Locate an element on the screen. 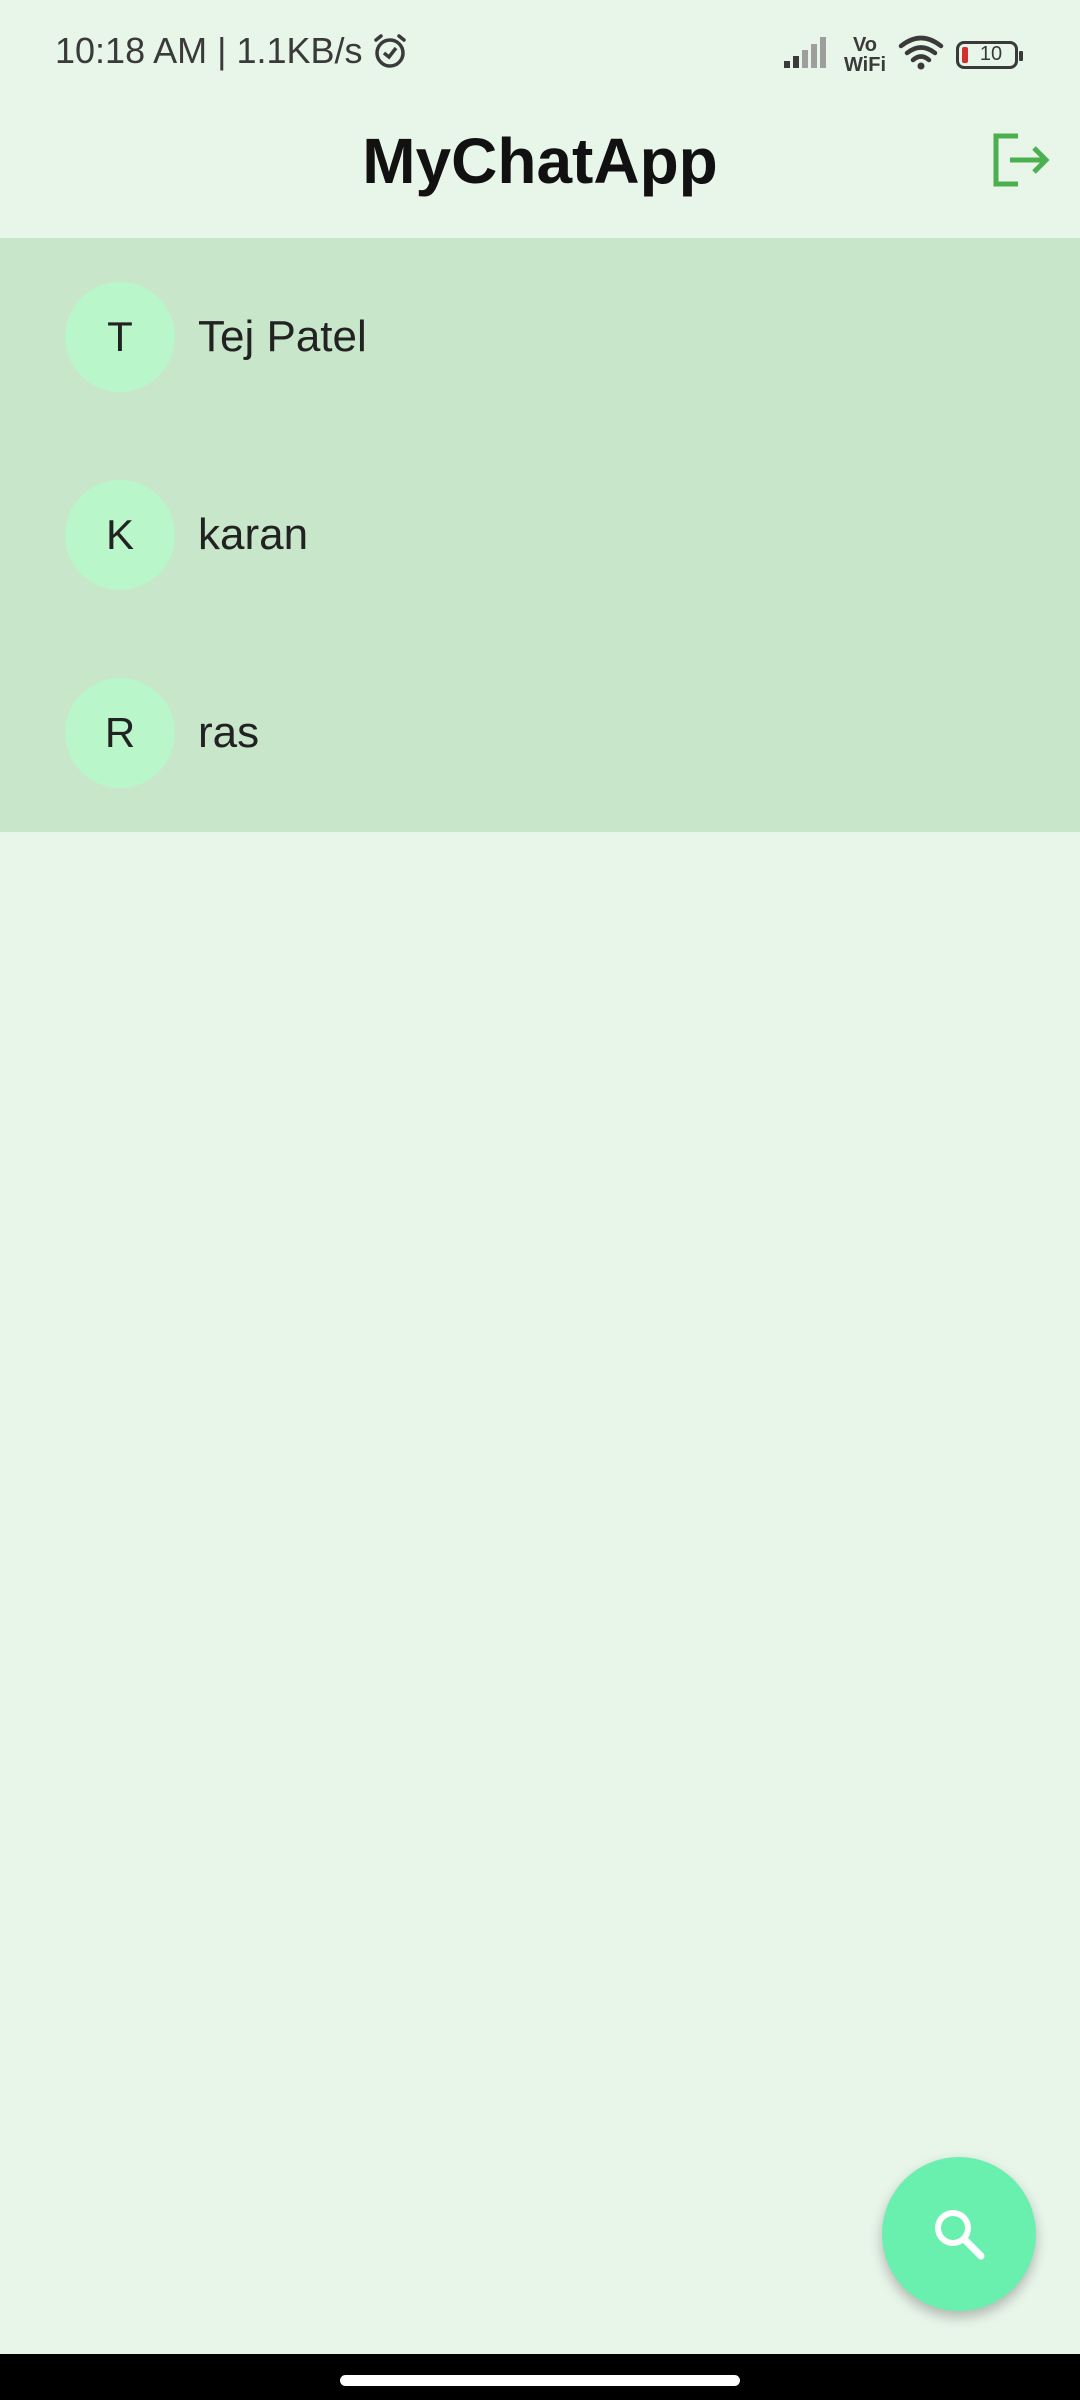 This screenshot has width=1080, height=2400. vowifi-top: Vo is located at coordinates (865, 44).